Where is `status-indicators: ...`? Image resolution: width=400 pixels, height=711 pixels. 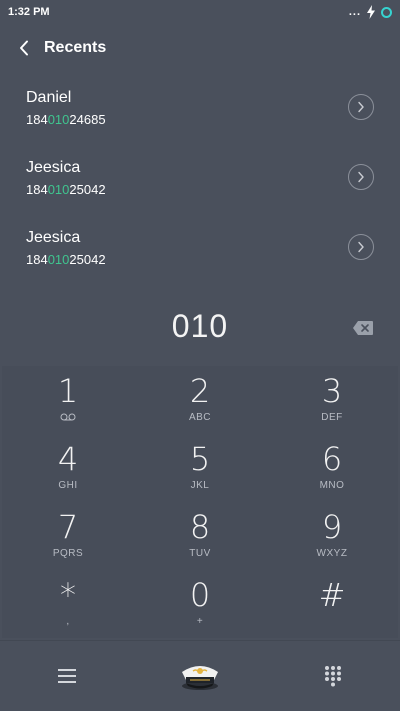 status-indicators: ... is located at coordinates (370, 12).